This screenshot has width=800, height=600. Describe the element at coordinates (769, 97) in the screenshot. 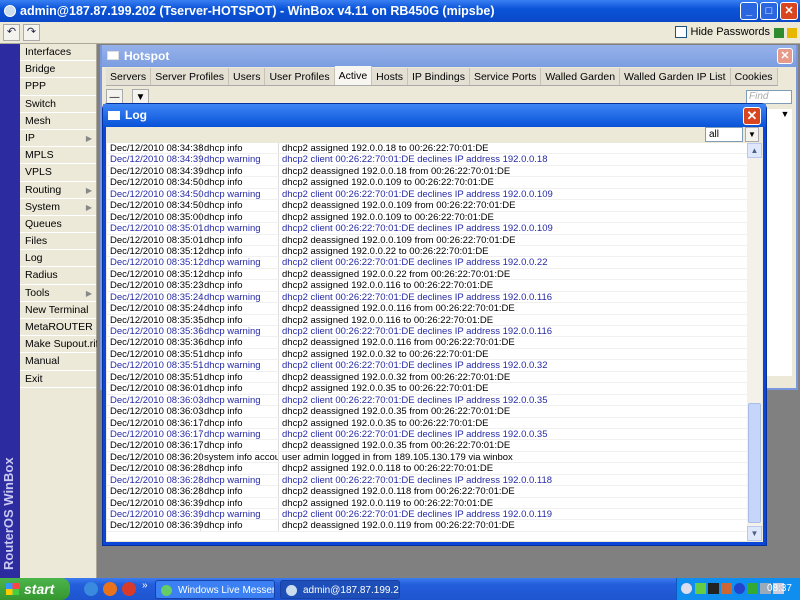

I see `find-input: Find` at that location.